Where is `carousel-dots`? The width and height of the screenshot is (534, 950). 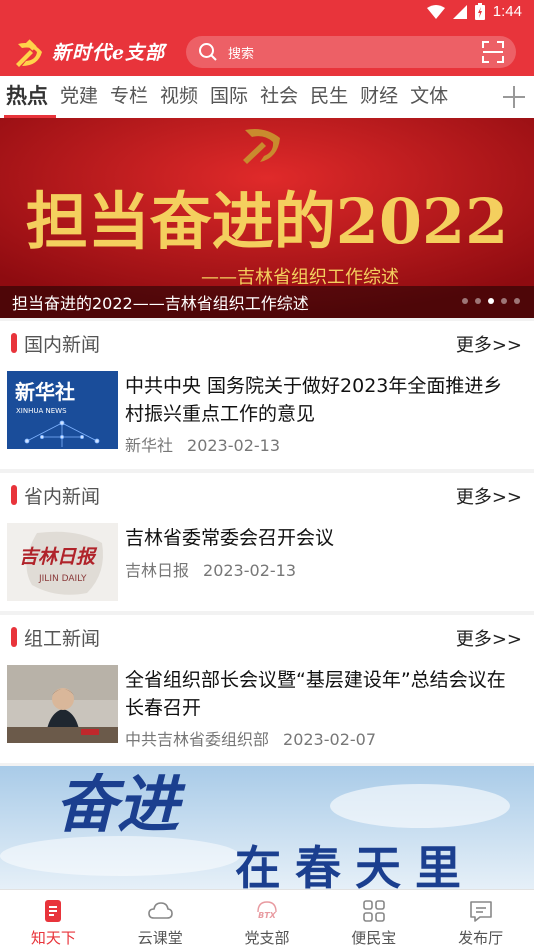
carousel-dots is located at coordinates (491, 301).